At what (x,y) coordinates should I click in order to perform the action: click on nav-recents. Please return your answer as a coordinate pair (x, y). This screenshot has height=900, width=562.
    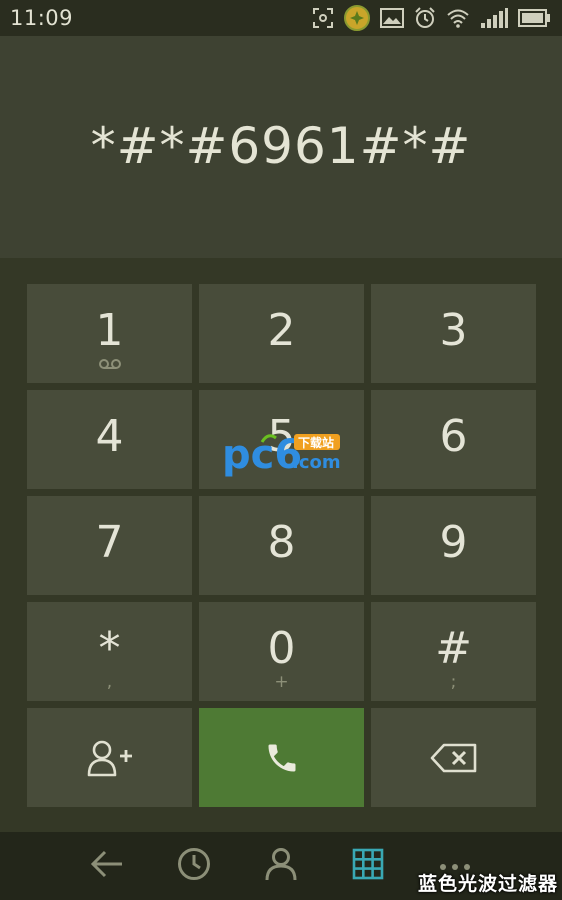
    Looking at the image, I should click on (194, 866).